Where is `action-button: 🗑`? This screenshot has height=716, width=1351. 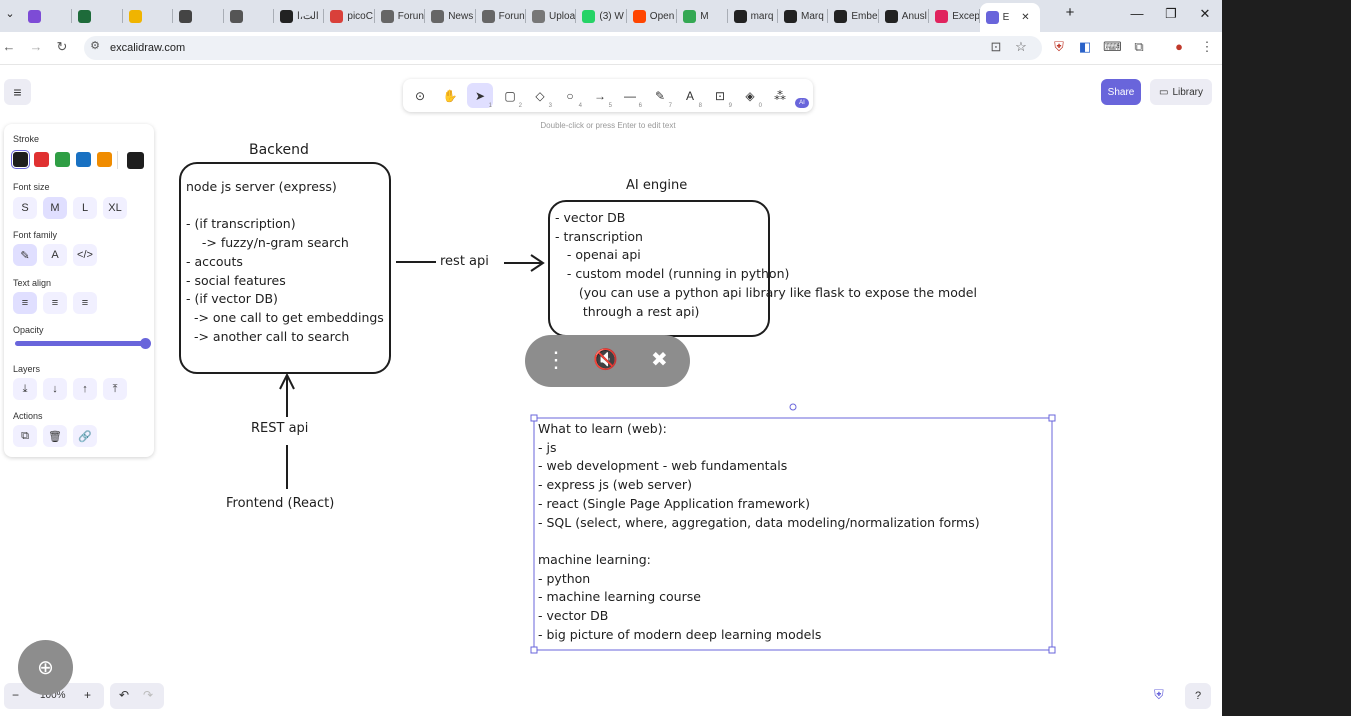 action-button: 🗑 is located at coordinates (55, 436).